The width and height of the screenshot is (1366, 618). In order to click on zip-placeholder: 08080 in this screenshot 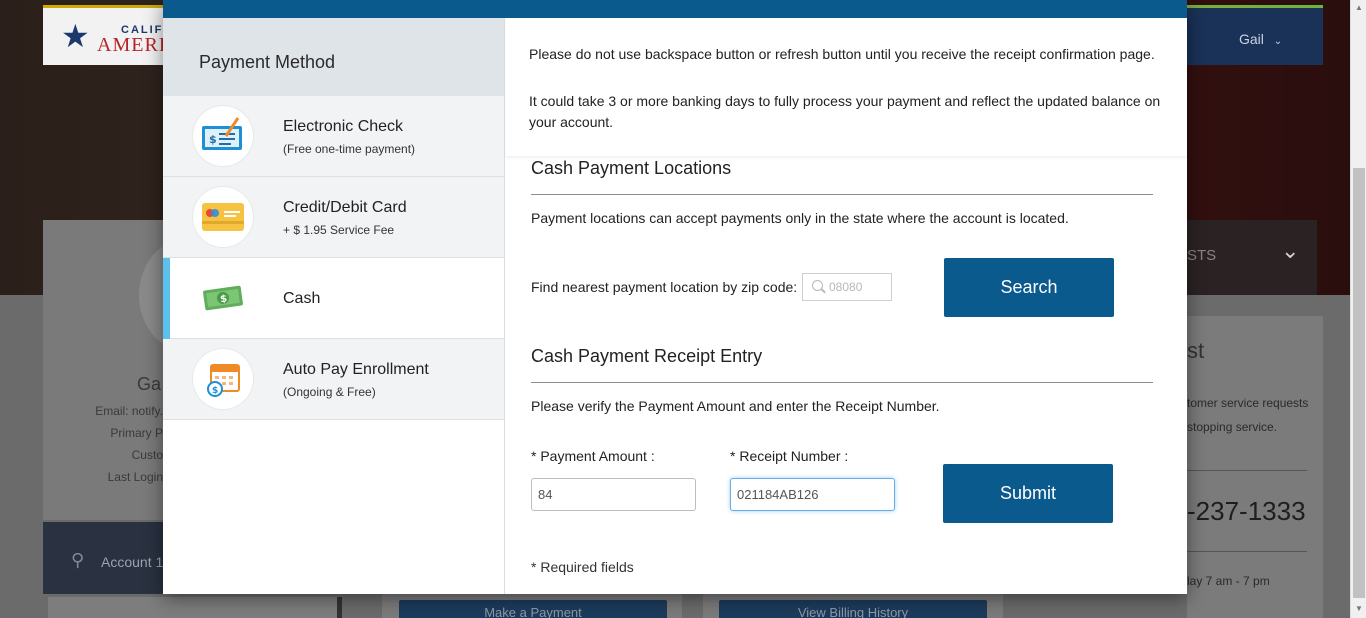, I will do `click(846, 287)`.